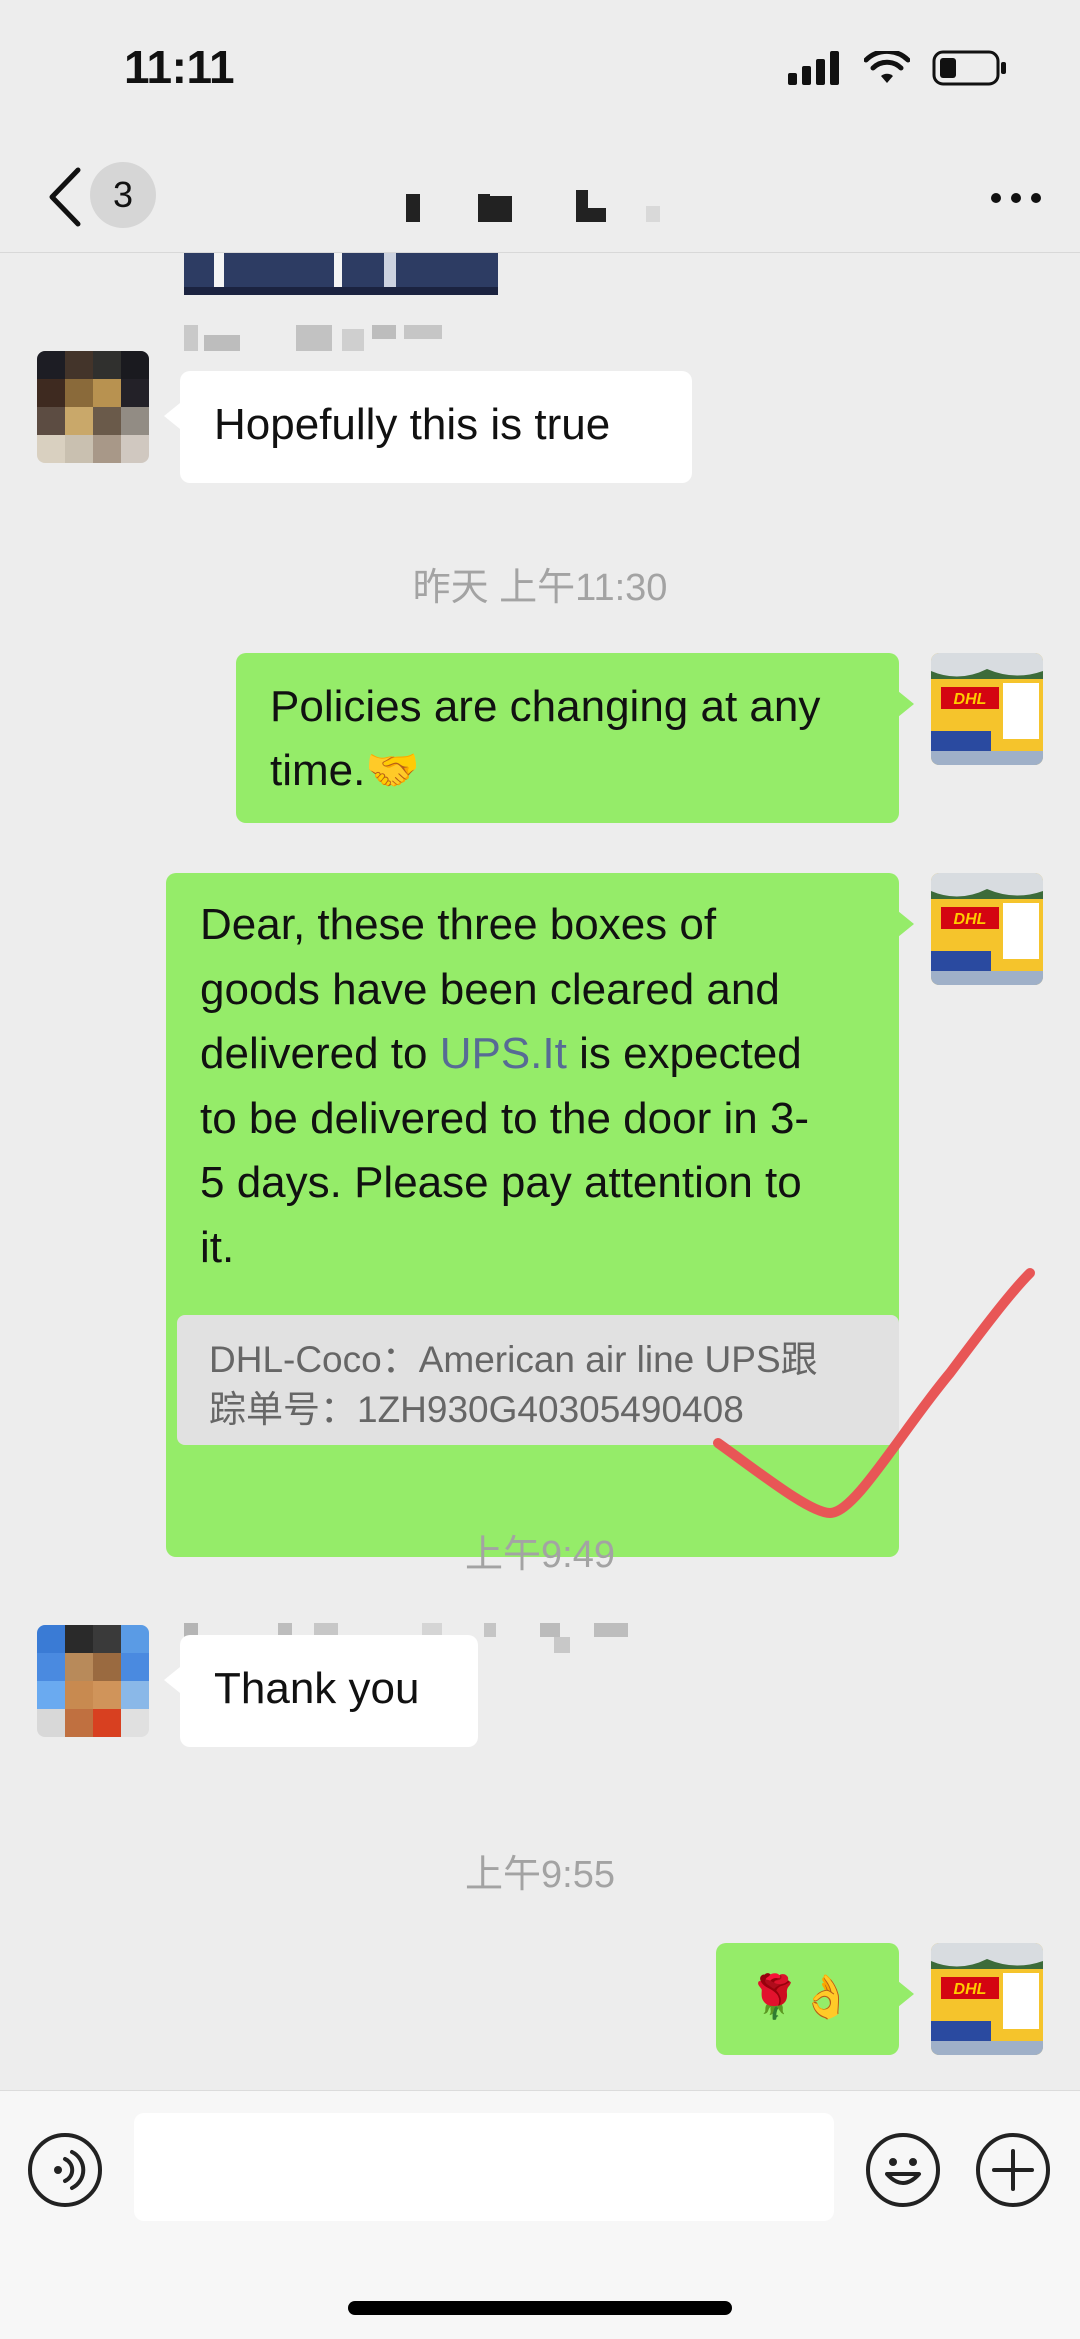  Describe the element at coordinates (969, 68) in the screenshot. I see `battery-icon` at that location.